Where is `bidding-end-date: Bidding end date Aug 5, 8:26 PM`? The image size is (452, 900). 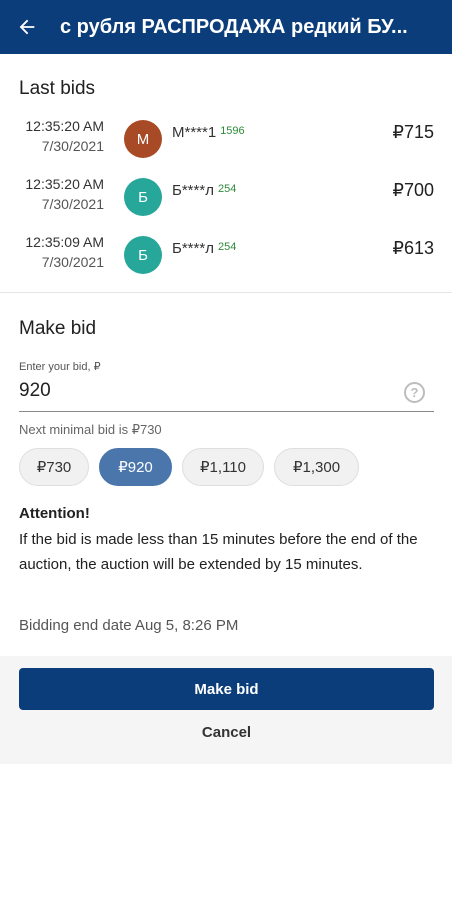
bidding-end-date: Bidding end date Aug 5, 8:26 PM is located at coordinates (129, 625).